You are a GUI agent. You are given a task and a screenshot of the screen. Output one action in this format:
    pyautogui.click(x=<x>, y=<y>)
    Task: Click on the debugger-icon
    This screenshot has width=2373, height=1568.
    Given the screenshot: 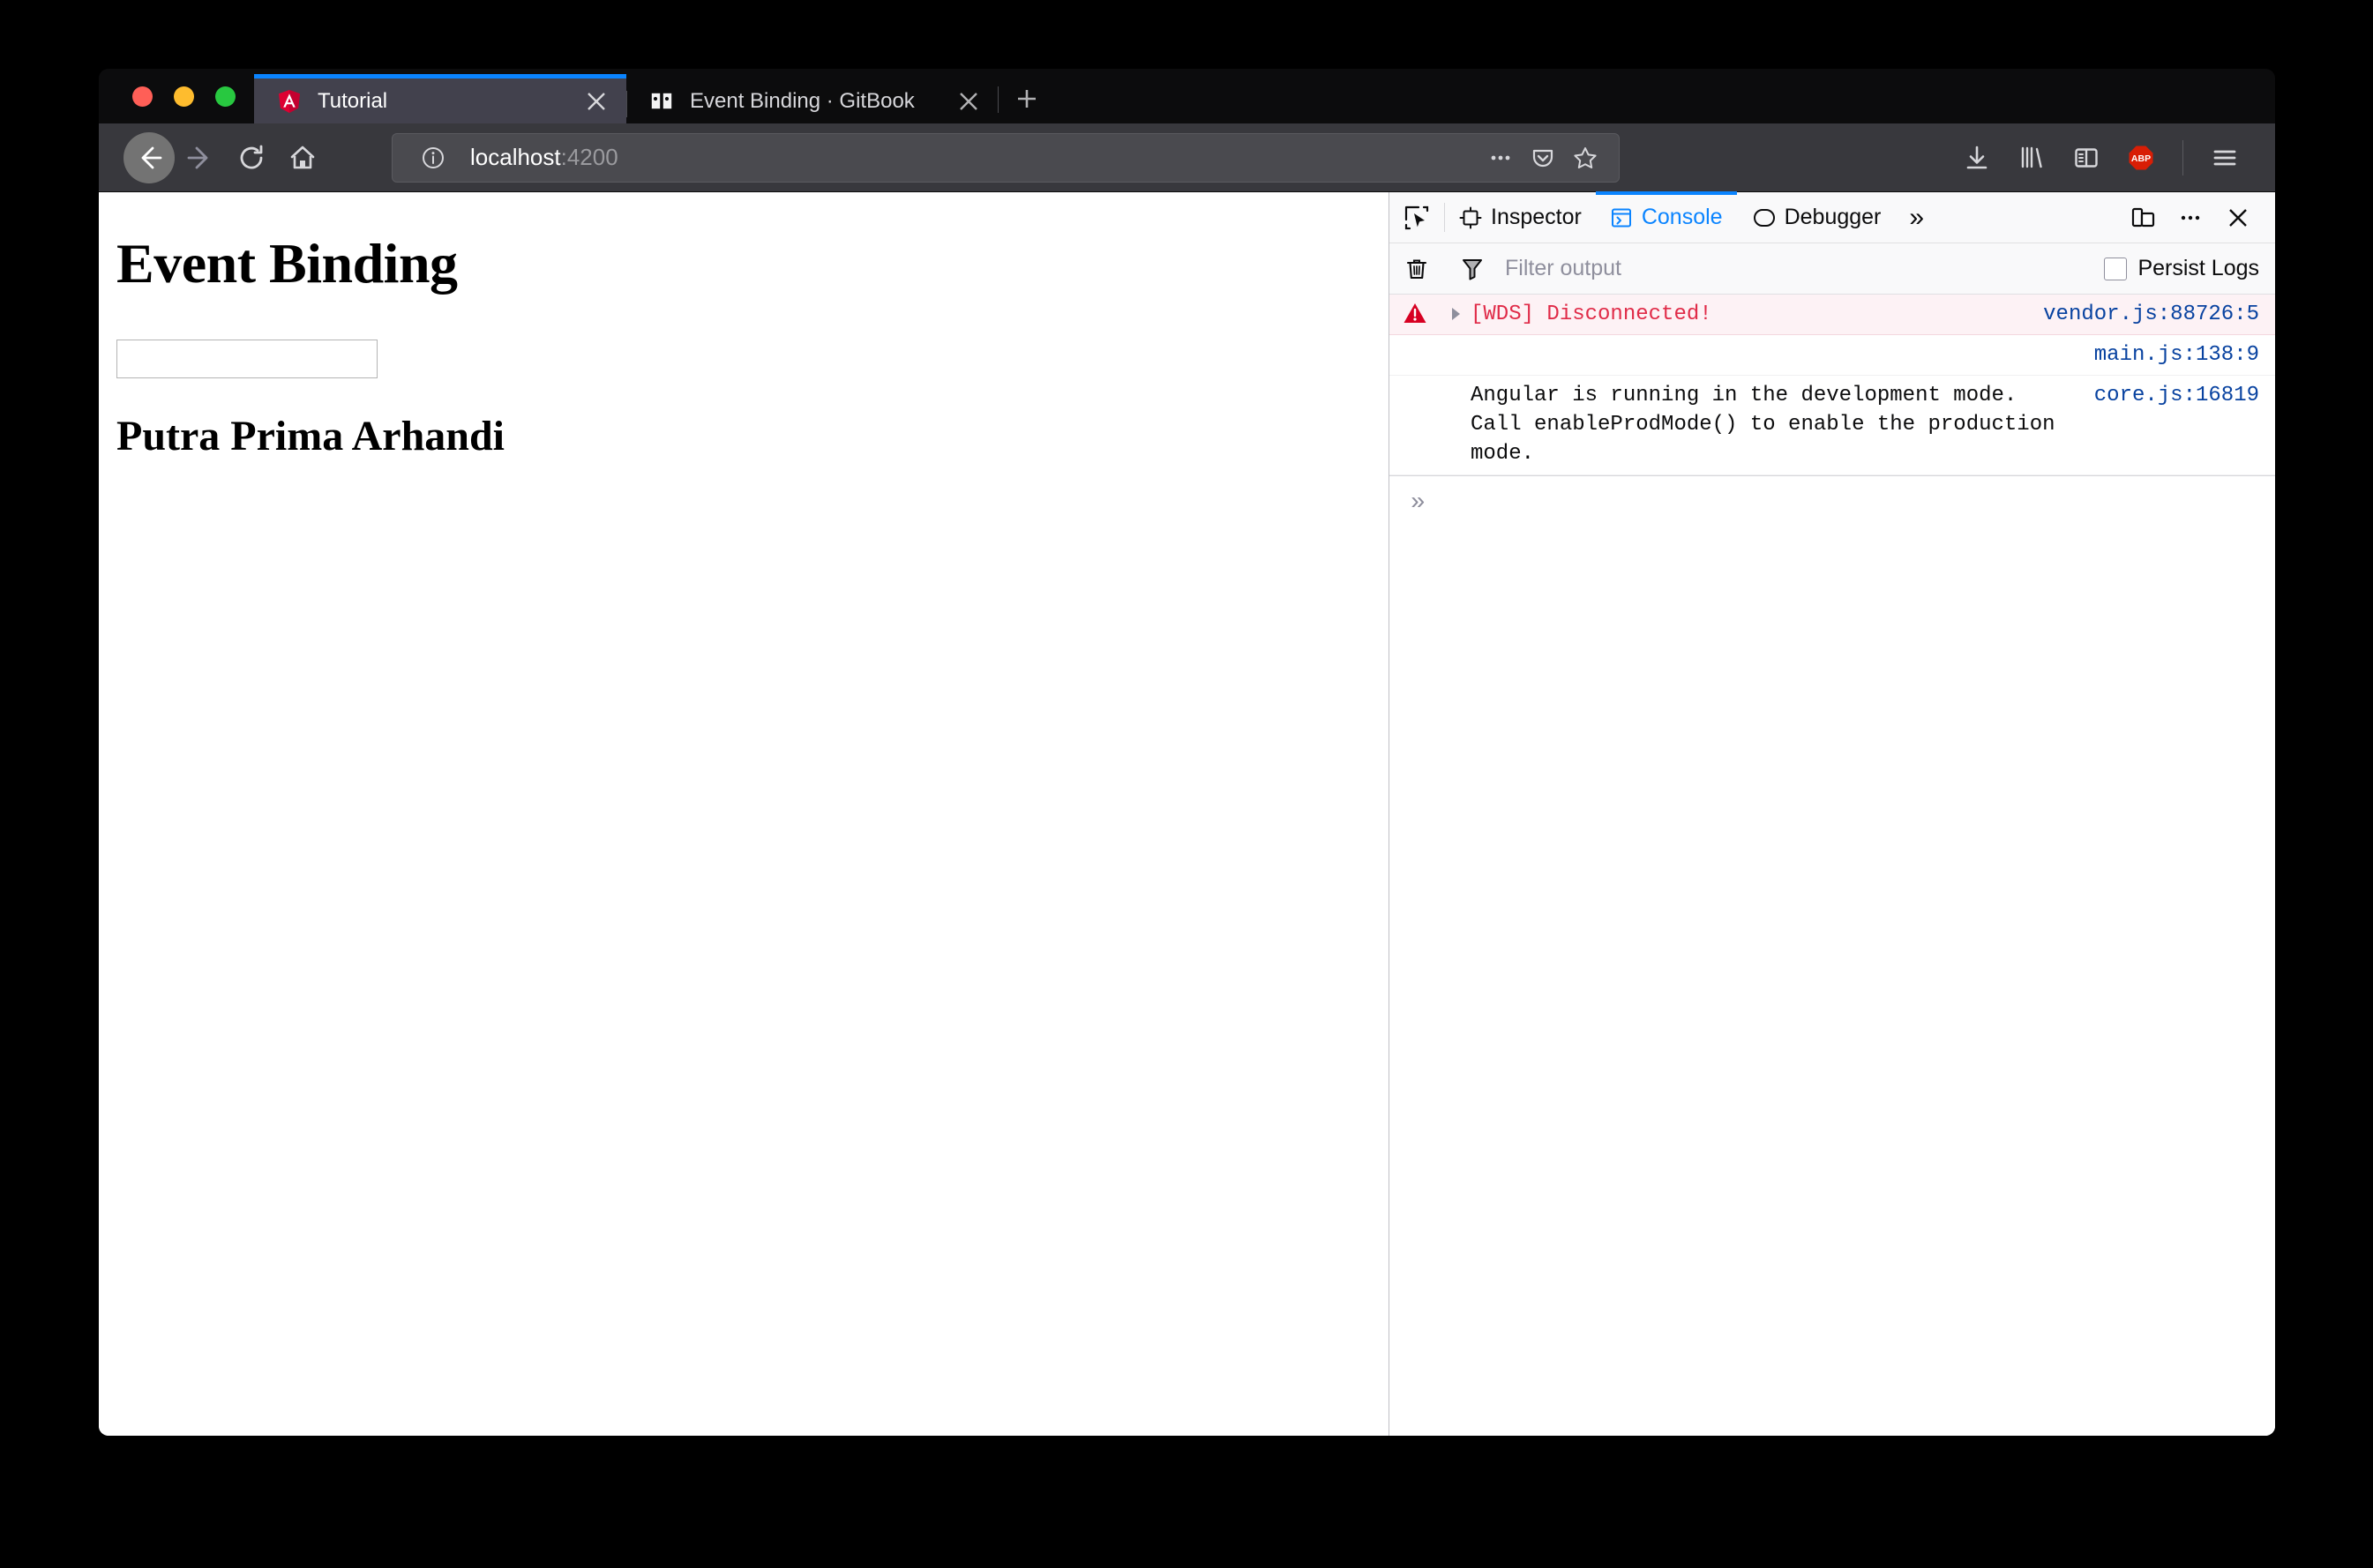 What is the action you would take?
    pyautogui.click(x=1764, y=217)
    